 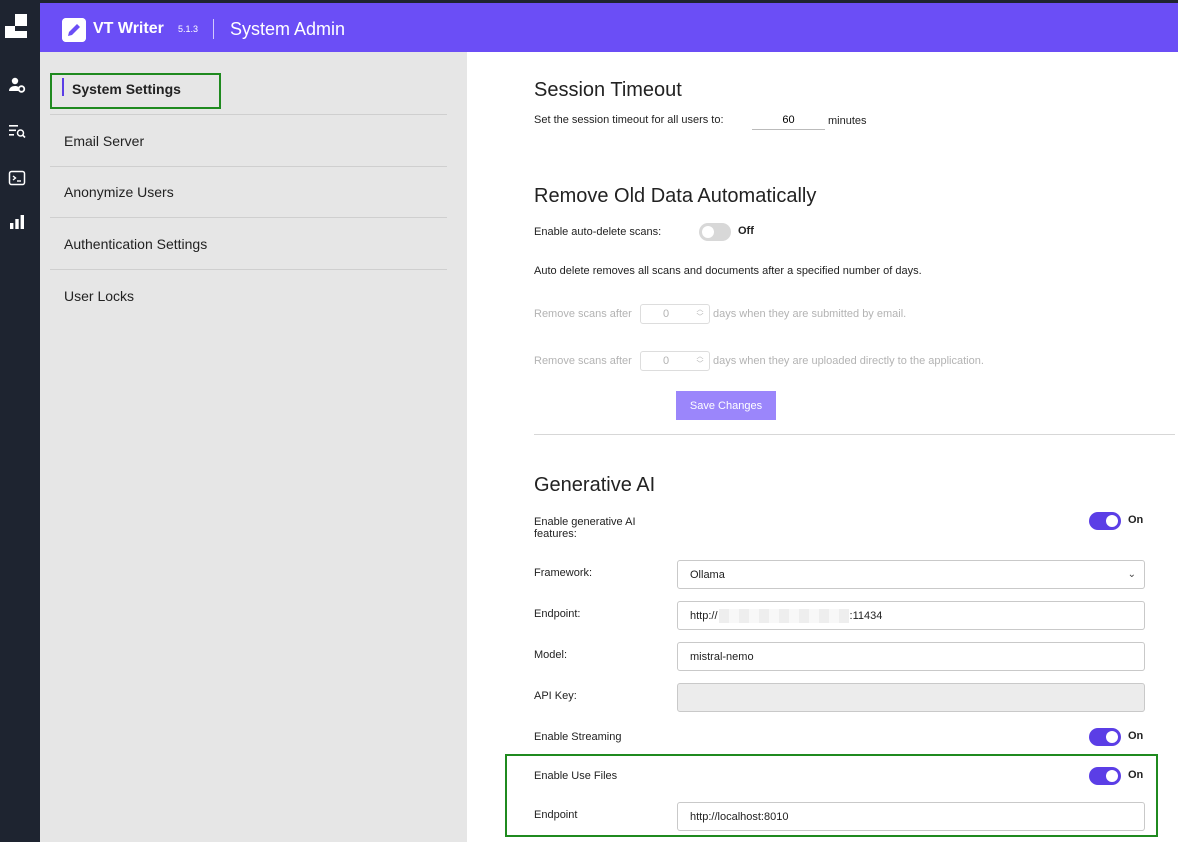 What do you see at coordinates (608, 90) in the screenshot?
I see `session-timeout-title: Session Timeout` at bounding box center [608, 90].